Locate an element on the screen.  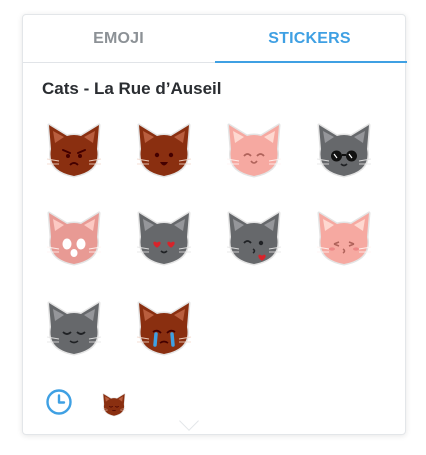
tab-emoji: EMOJI is located at coordinates (118, 38).